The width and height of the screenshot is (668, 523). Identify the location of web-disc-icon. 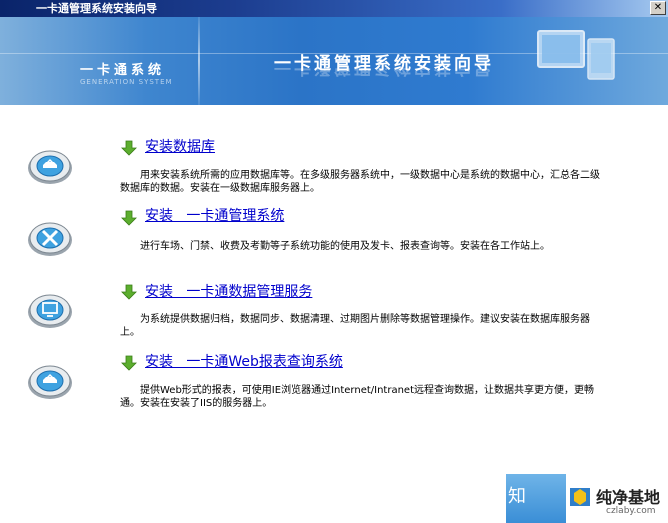
(50, 381).